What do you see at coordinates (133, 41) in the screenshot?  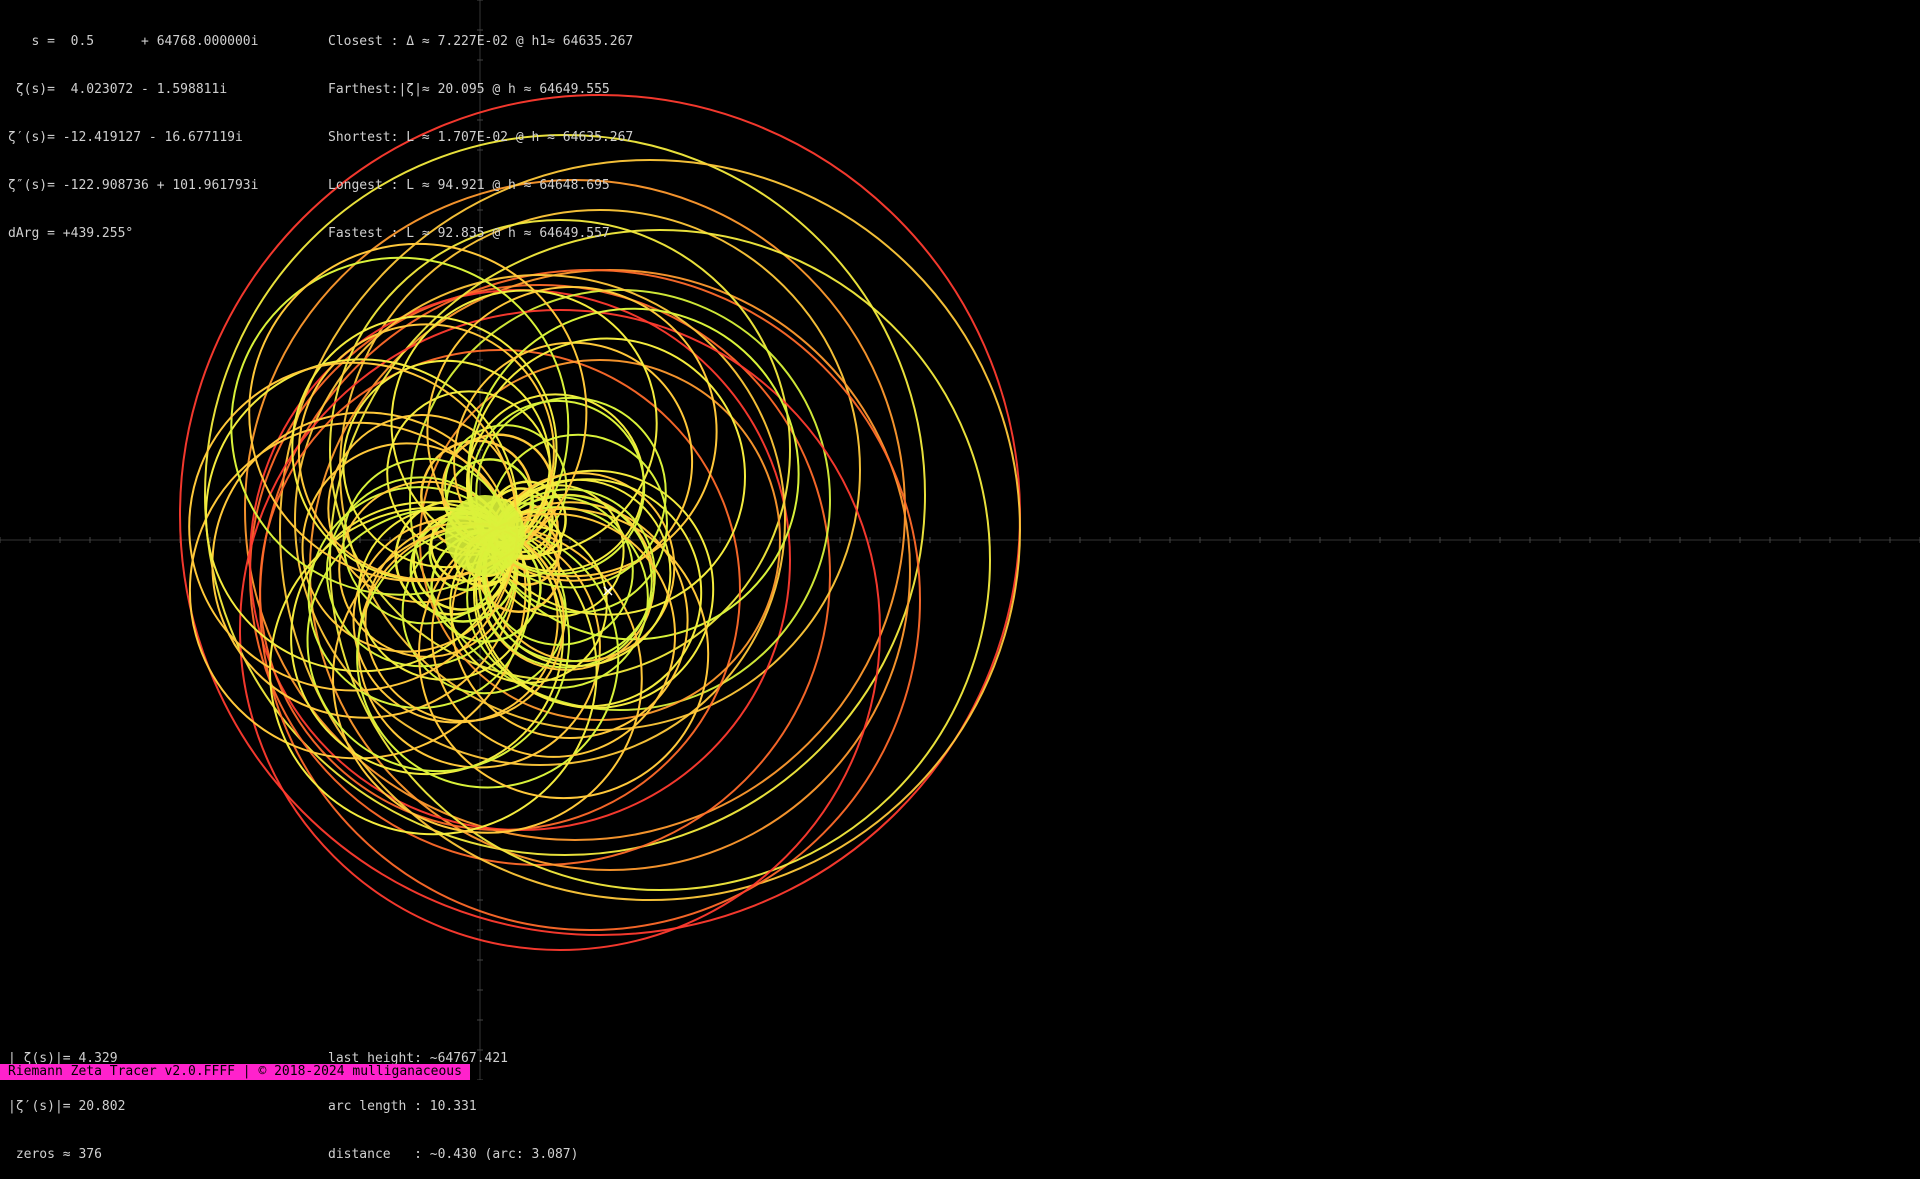 I see `s-value: s = 0.5 + 64768.000000i` at bounding box center [133, 41].